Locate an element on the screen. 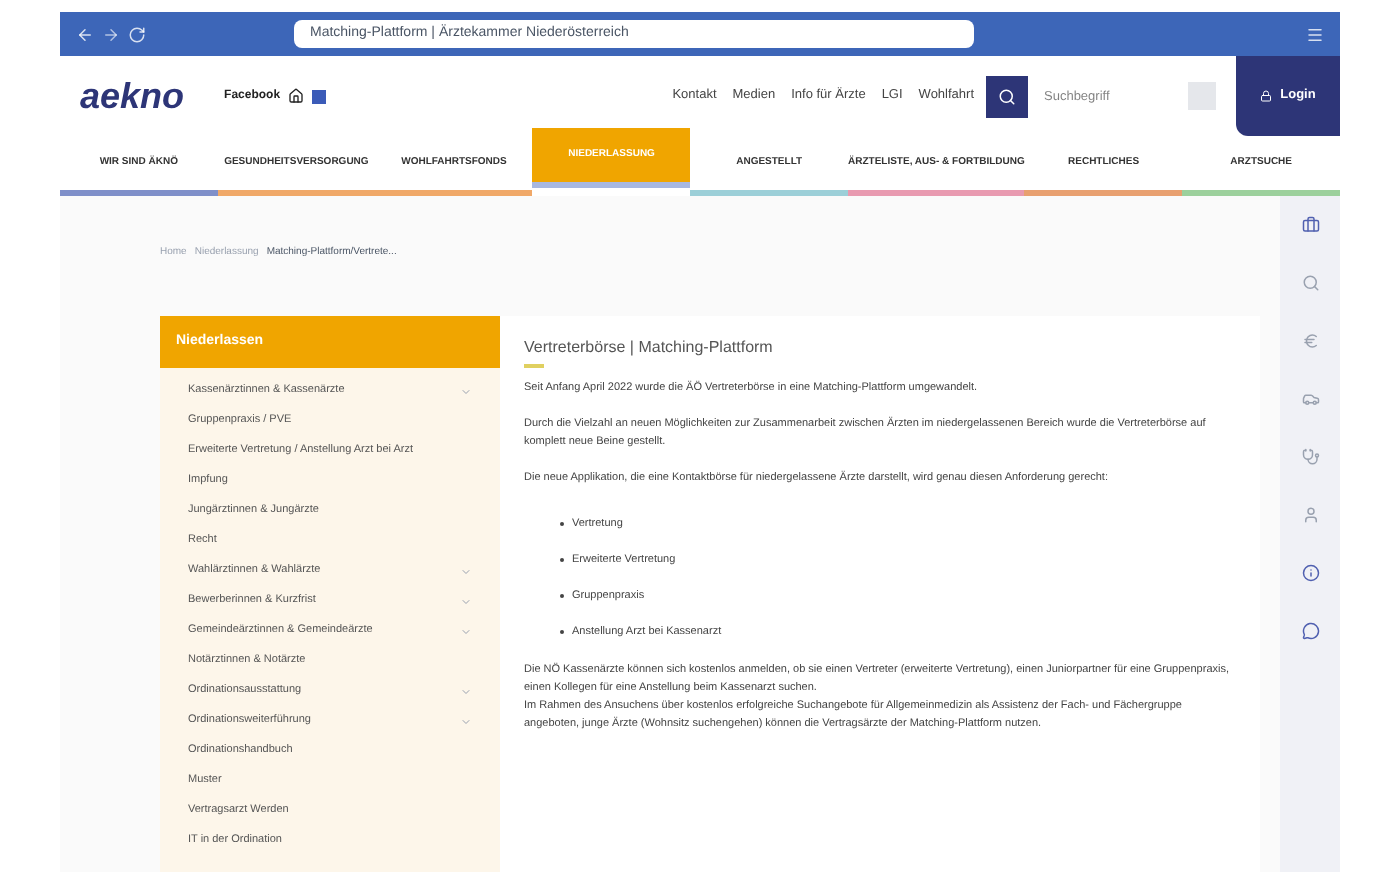 Image resolution: width=1400 pixels, height=872 pixels. stethoscope-icon is located at coordinates (1310, 457).